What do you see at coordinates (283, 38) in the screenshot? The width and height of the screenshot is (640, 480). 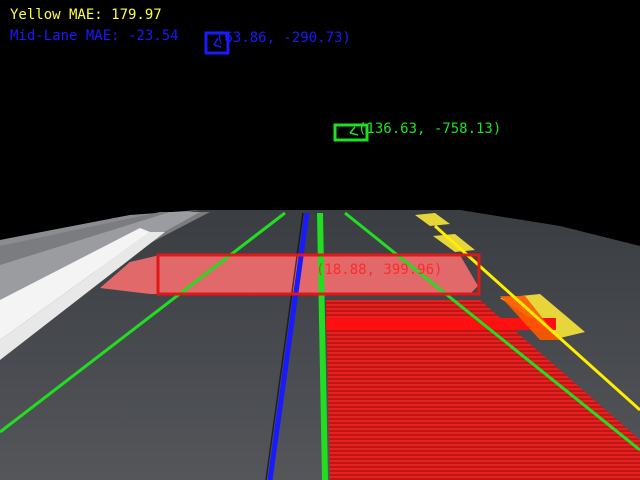 I see `blue-point-coordinate: (63.86, -290.73)` at bounding box center [283, 38].